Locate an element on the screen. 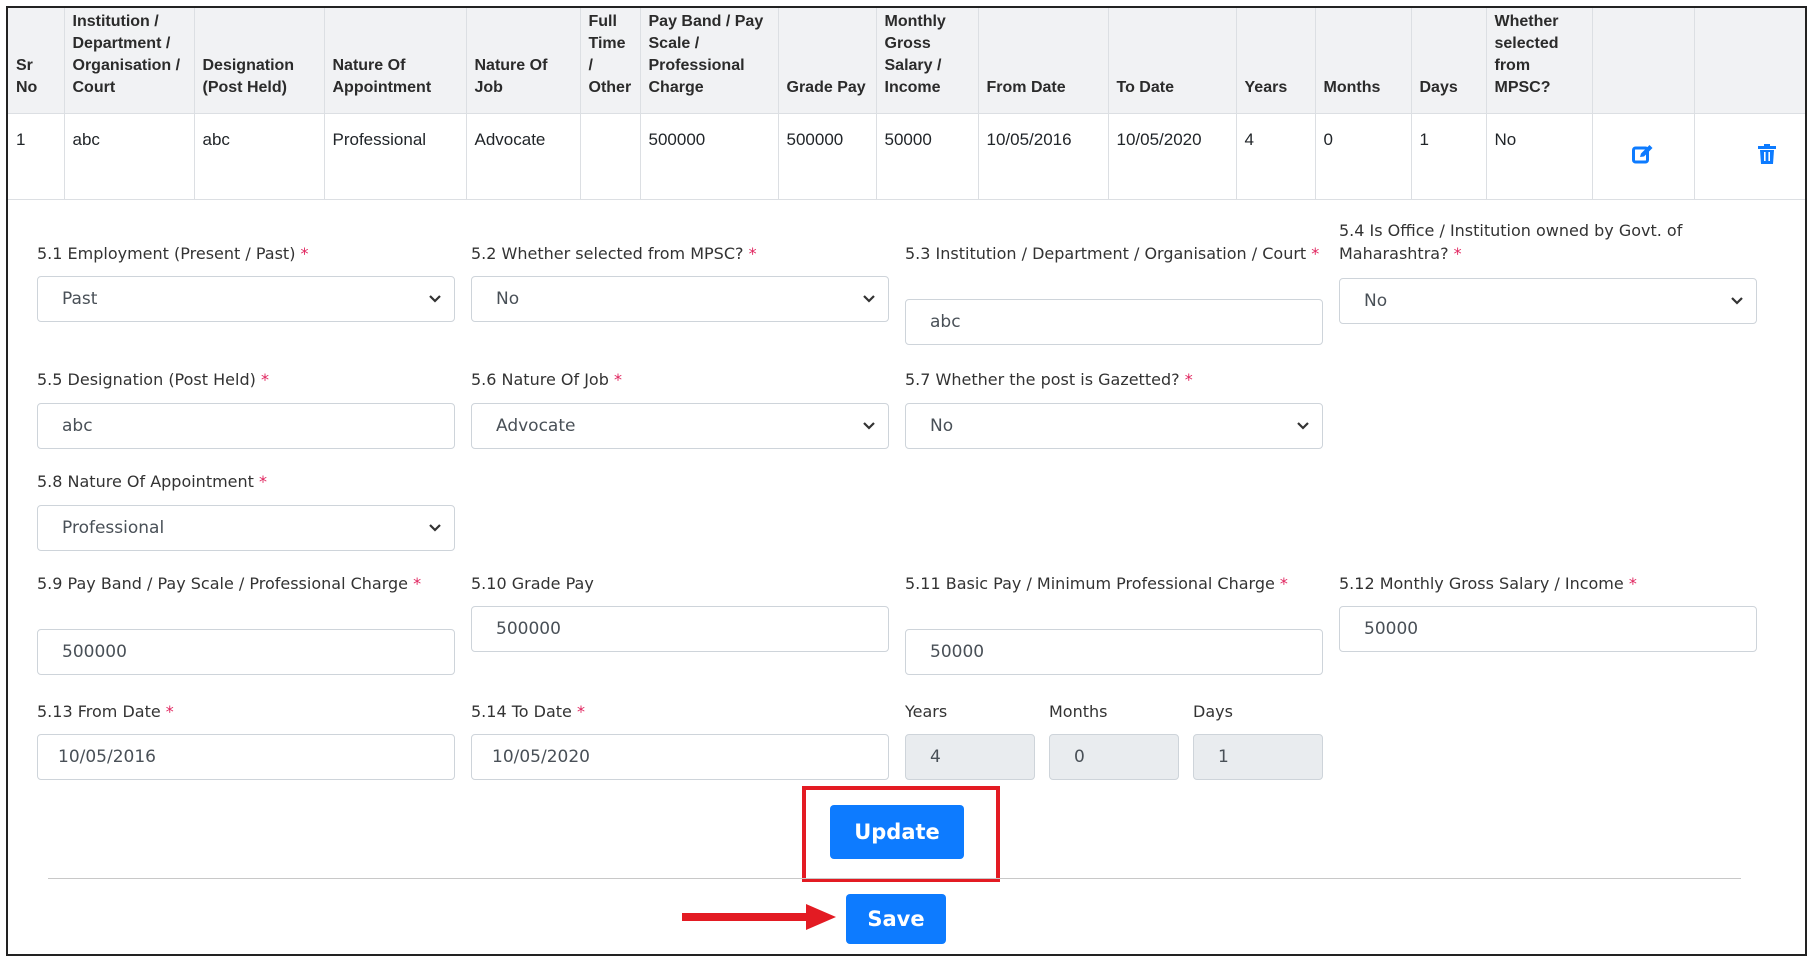 The width and height of the screenshot is (1811, 956). months-output: 0 is located at coordinates (1114, 757).